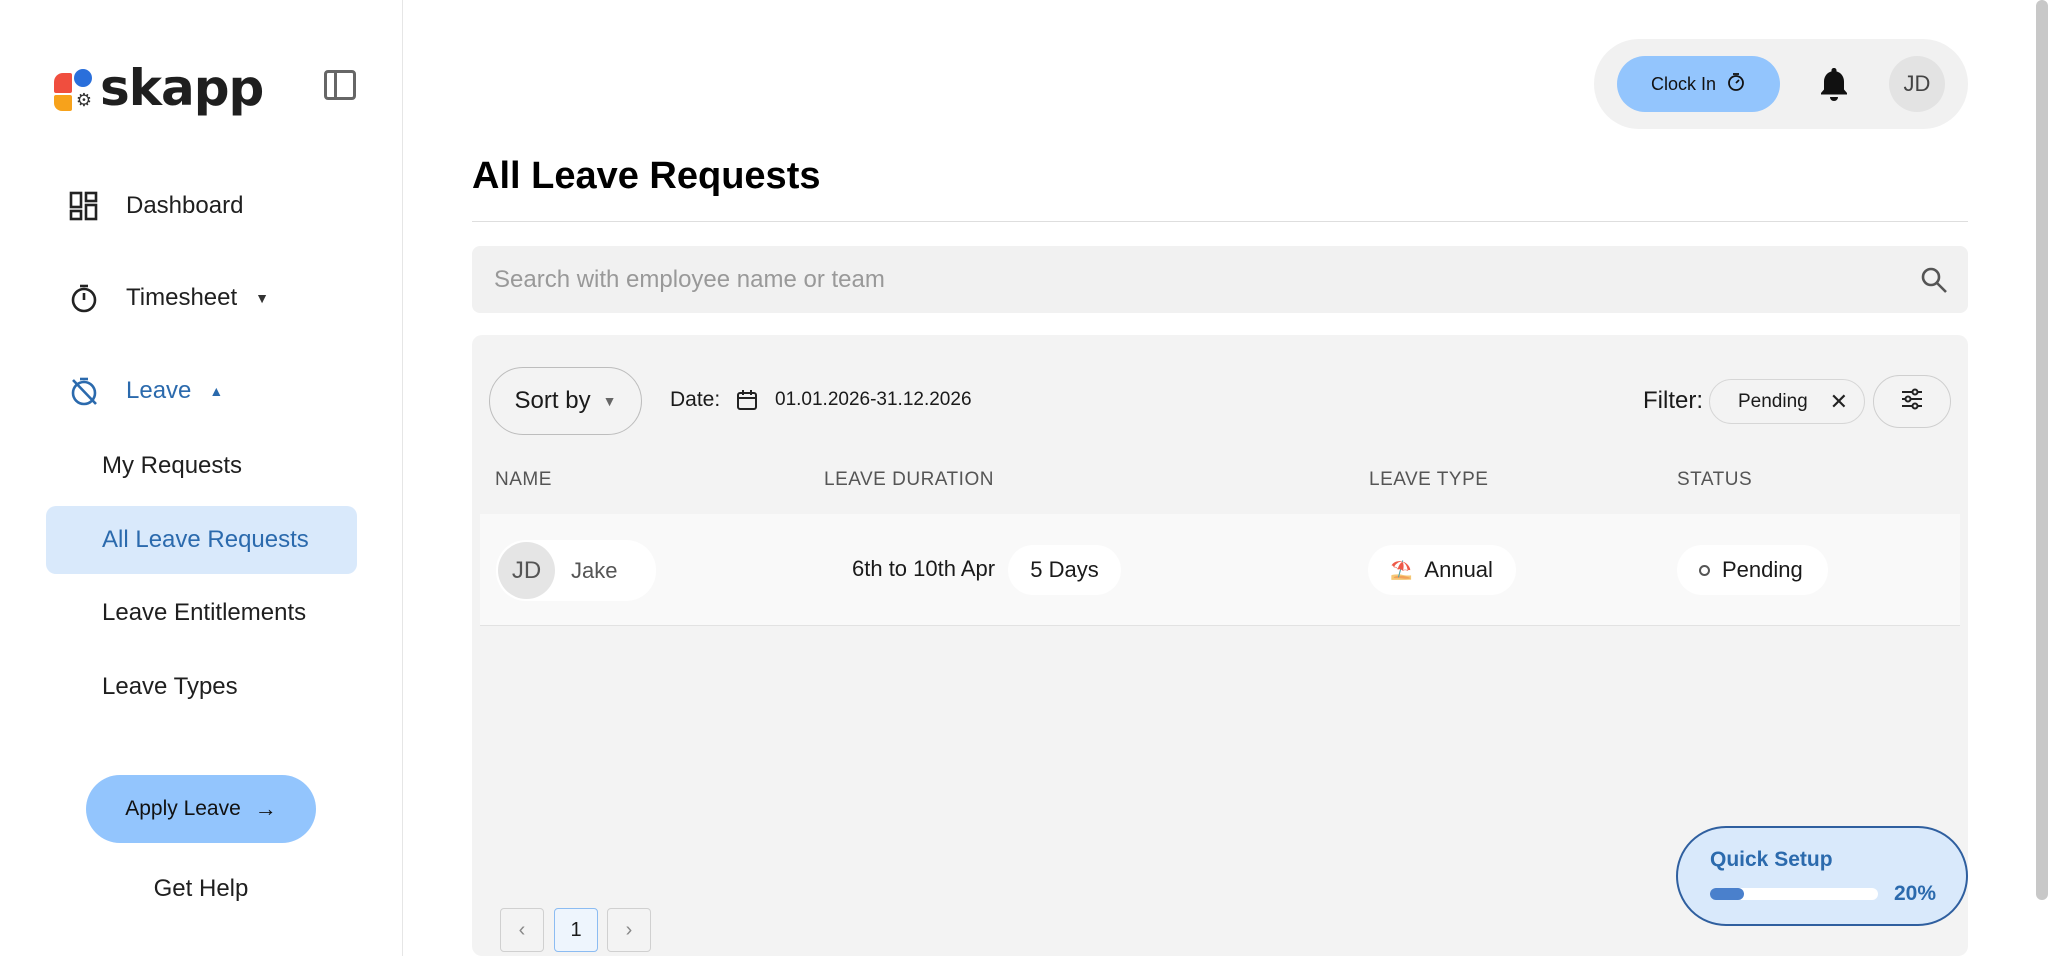 This screenshot has width=2048, height=956. Describe the element at coordinates (1429, 479) in the screenshot. I see `column-header-leave-type: LEAVE TYPE` at that location.